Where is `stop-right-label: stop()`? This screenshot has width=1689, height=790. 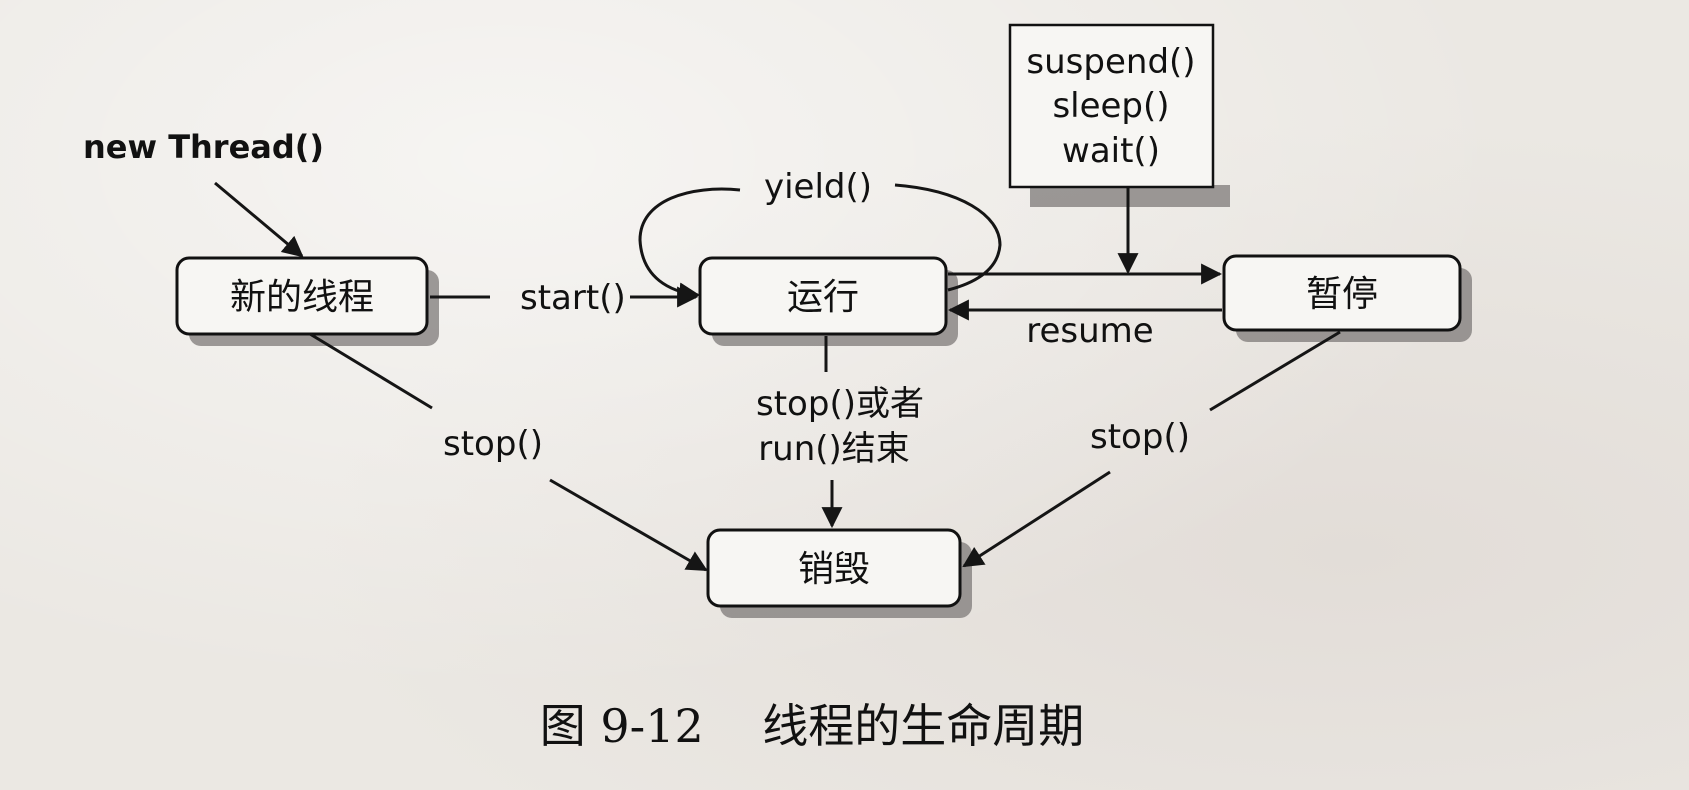
stop-right-label: stop() is located at coordinates (1140, 437).